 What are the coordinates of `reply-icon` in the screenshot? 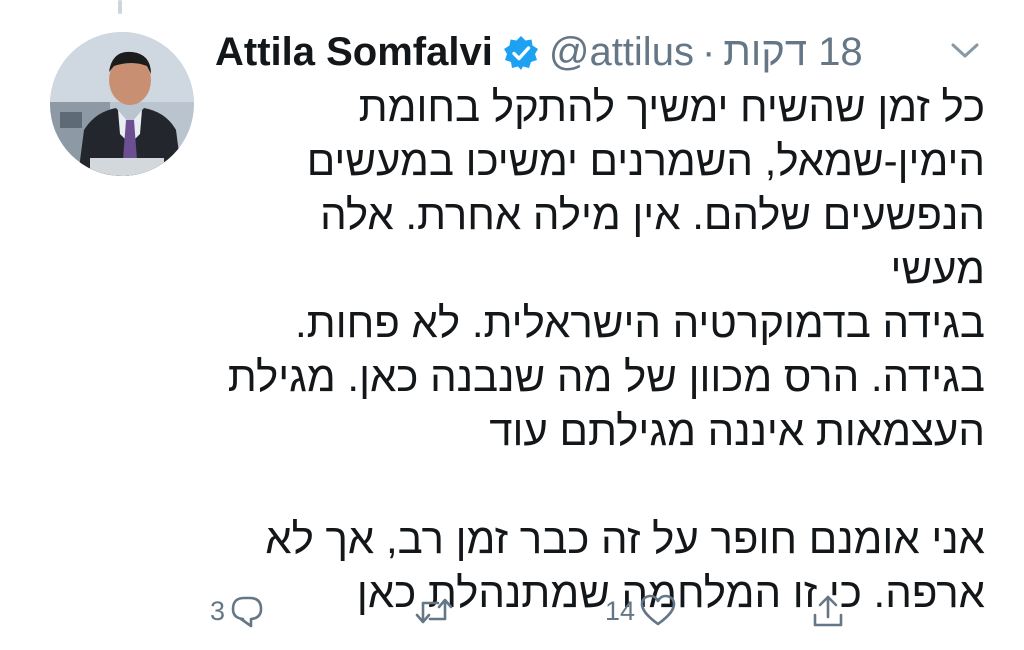 It's located at (247, 611).